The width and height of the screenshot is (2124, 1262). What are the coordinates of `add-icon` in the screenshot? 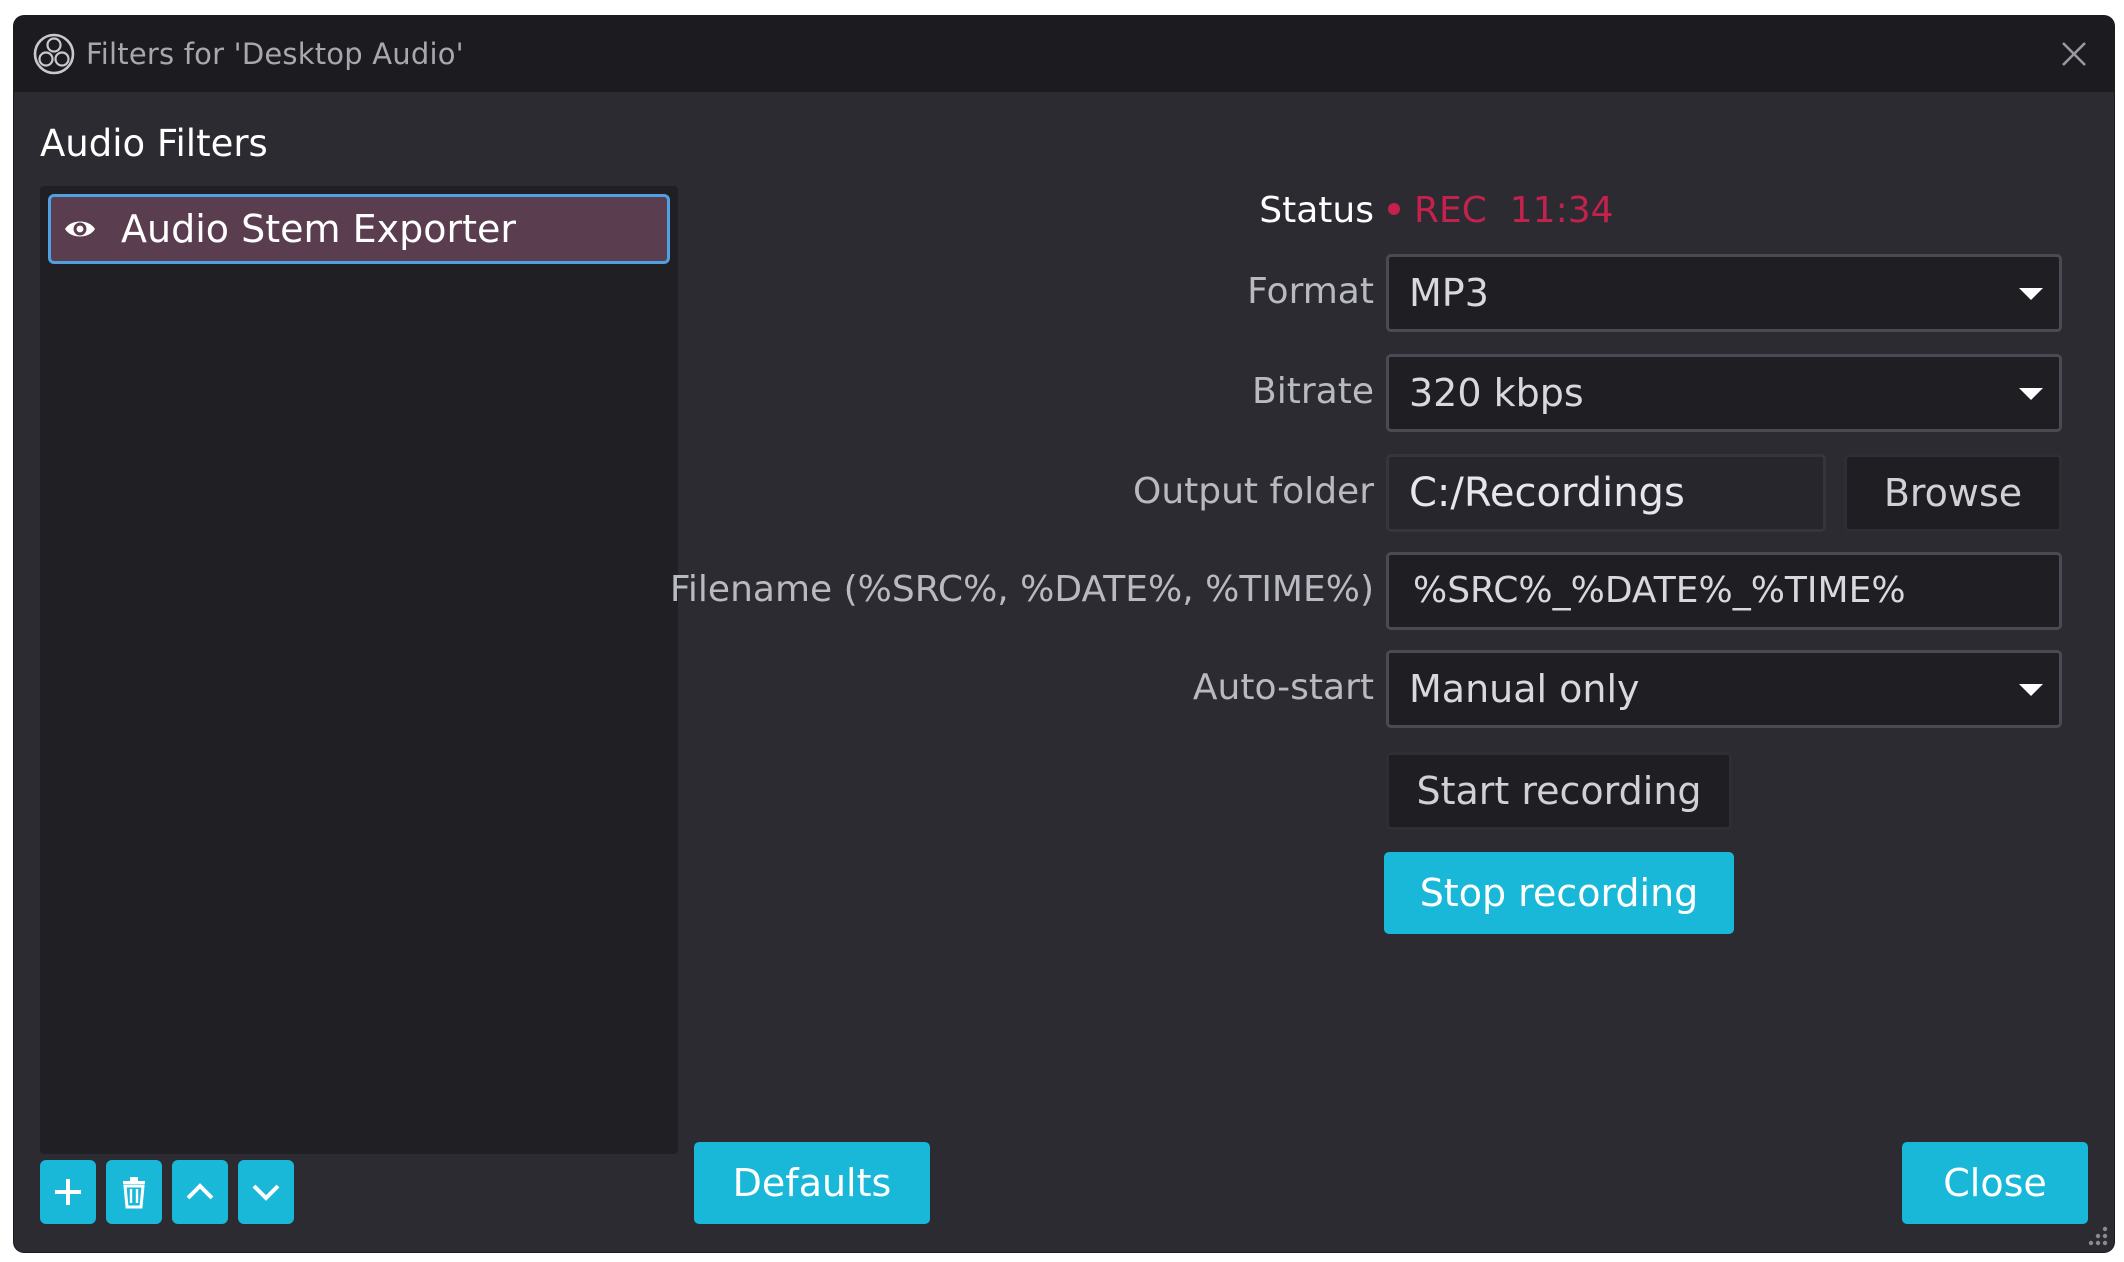 It's located at (68, 1192).